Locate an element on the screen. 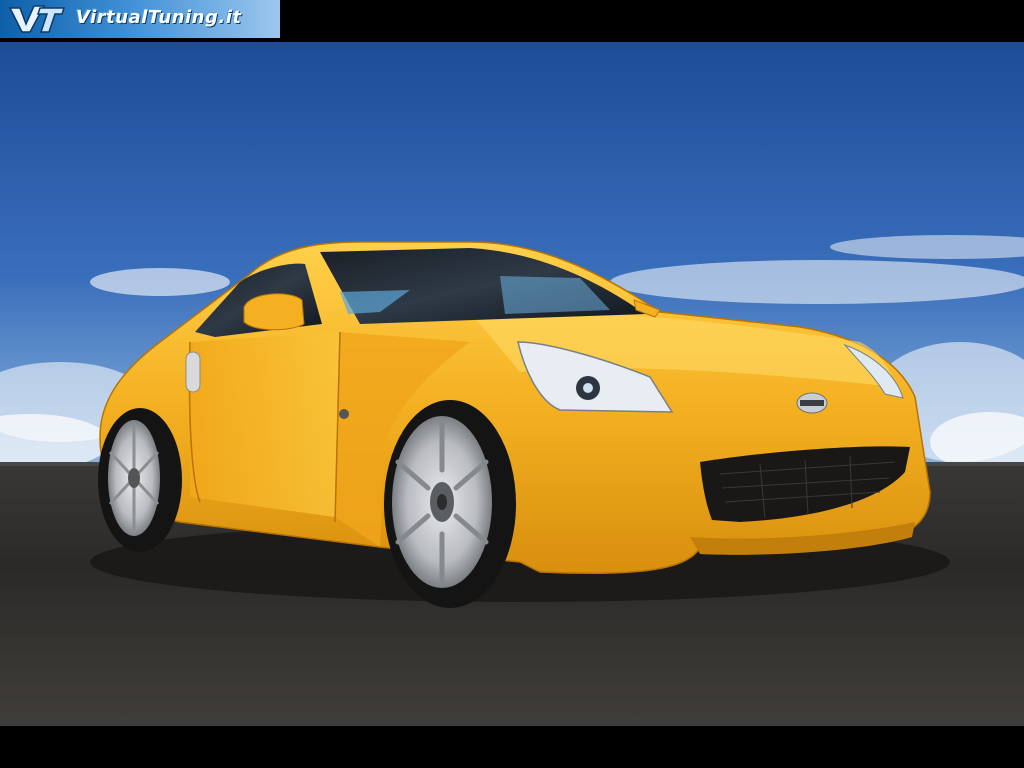 This screenshot has width=1024, height=768. front-wheel is located at coordinates (450, 504).